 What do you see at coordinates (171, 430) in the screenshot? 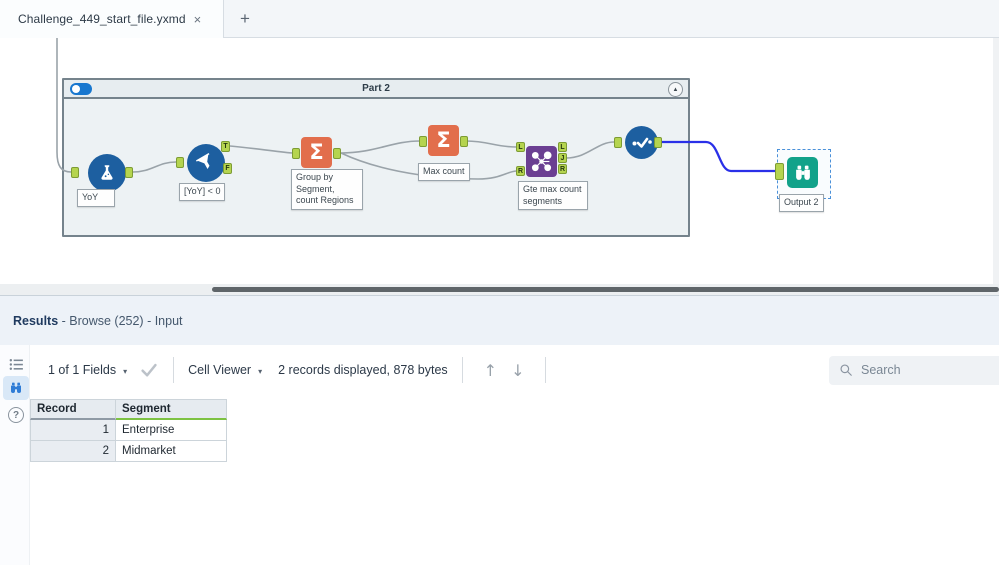
I see `segment-cell: Enterprise` at bounding box center [171, 430].